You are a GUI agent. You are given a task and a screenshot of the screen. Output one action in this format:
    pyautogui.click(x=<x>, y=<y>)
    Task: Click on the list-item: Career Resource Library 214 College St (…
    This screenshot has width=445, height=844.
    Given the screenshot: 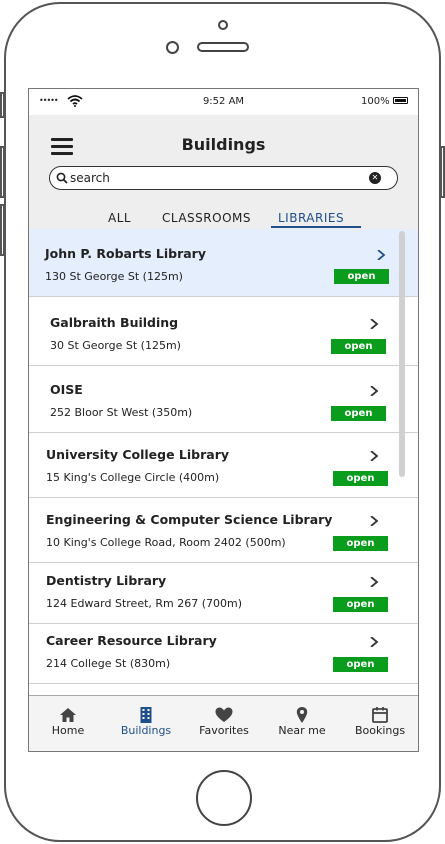 What is the action you would take?
    pyautogui.click(x=223, y=654)
    